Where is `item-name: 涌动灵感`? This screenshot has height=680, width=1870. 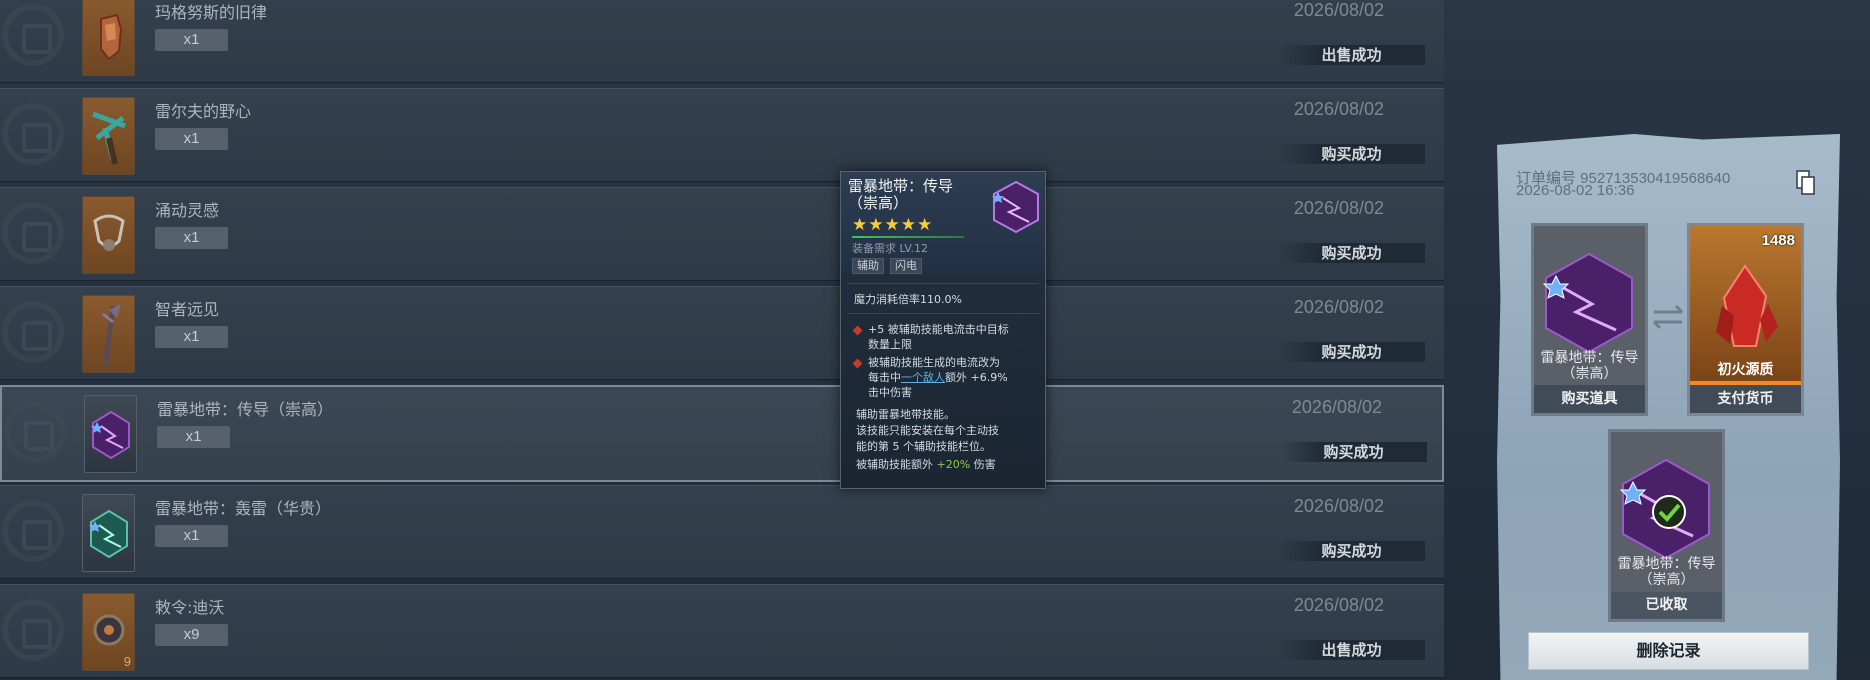 item-name: 涌动灵感 is located at coordinates (187, 210).